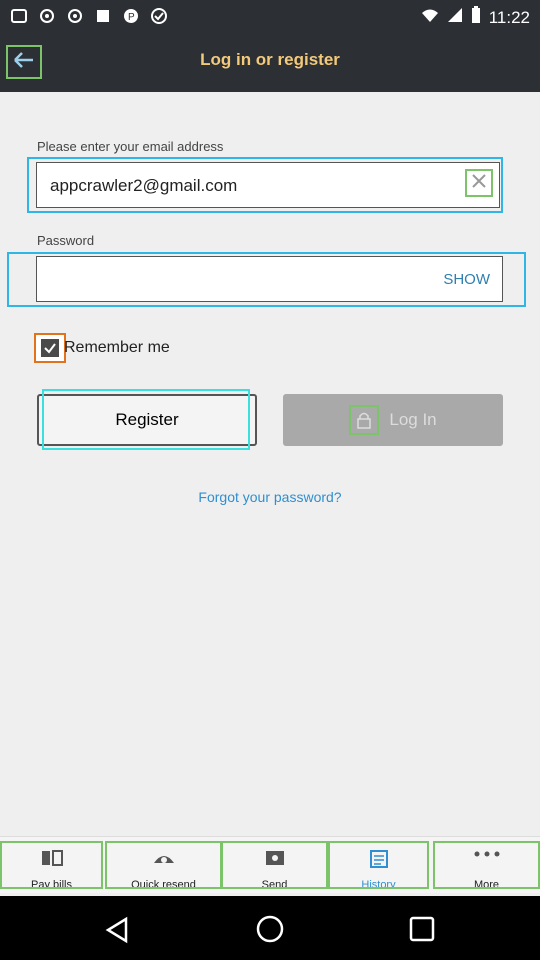 This screenshot has width=540, height=960. What do you see at coordinates (364, 420) in the screenshot?
I see `lock-icon` at bounding box center [364, 420].